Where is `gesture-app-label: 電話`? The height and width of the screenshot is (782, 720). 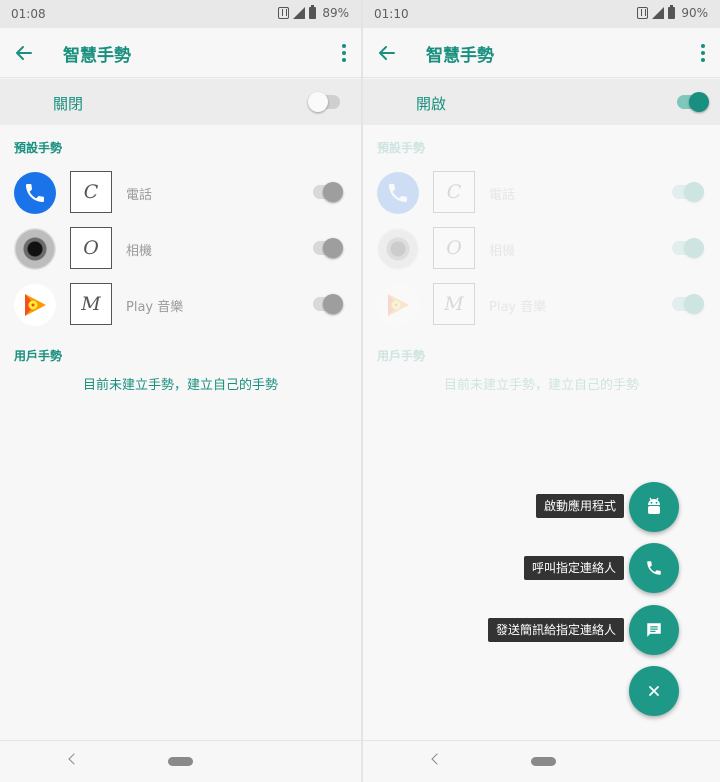 gesture-app-label: 電話 is located at coordinates (139, 195).